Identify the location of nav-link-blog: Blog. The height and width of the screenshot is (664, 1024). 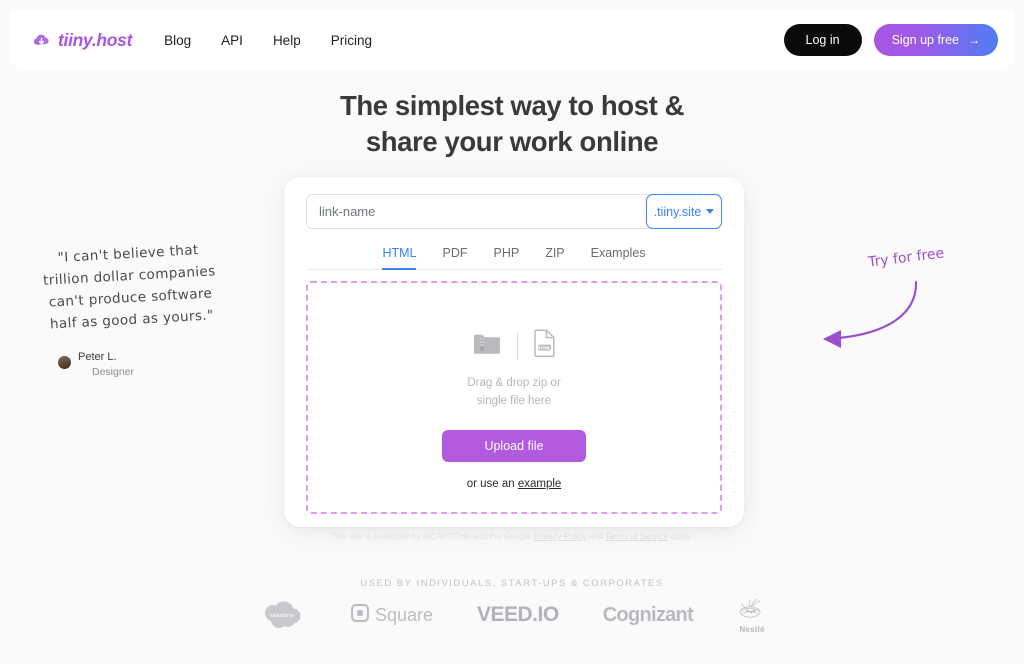
(177, 40).